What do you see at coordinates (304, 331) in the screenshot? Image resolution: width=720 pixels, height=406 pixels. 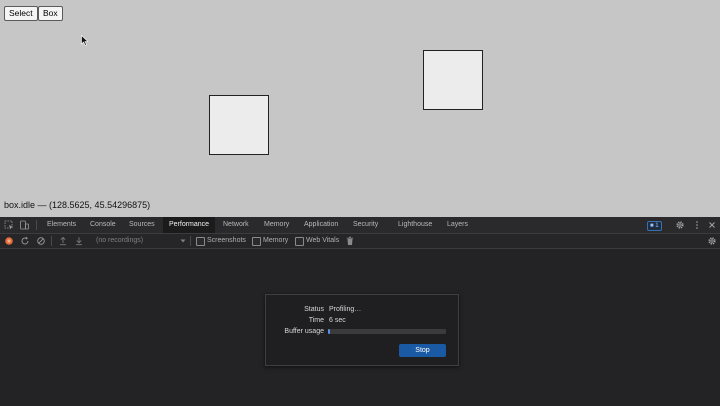 I see `buffer-usage-label: Buffer usage` at bounding box center [304, 331].